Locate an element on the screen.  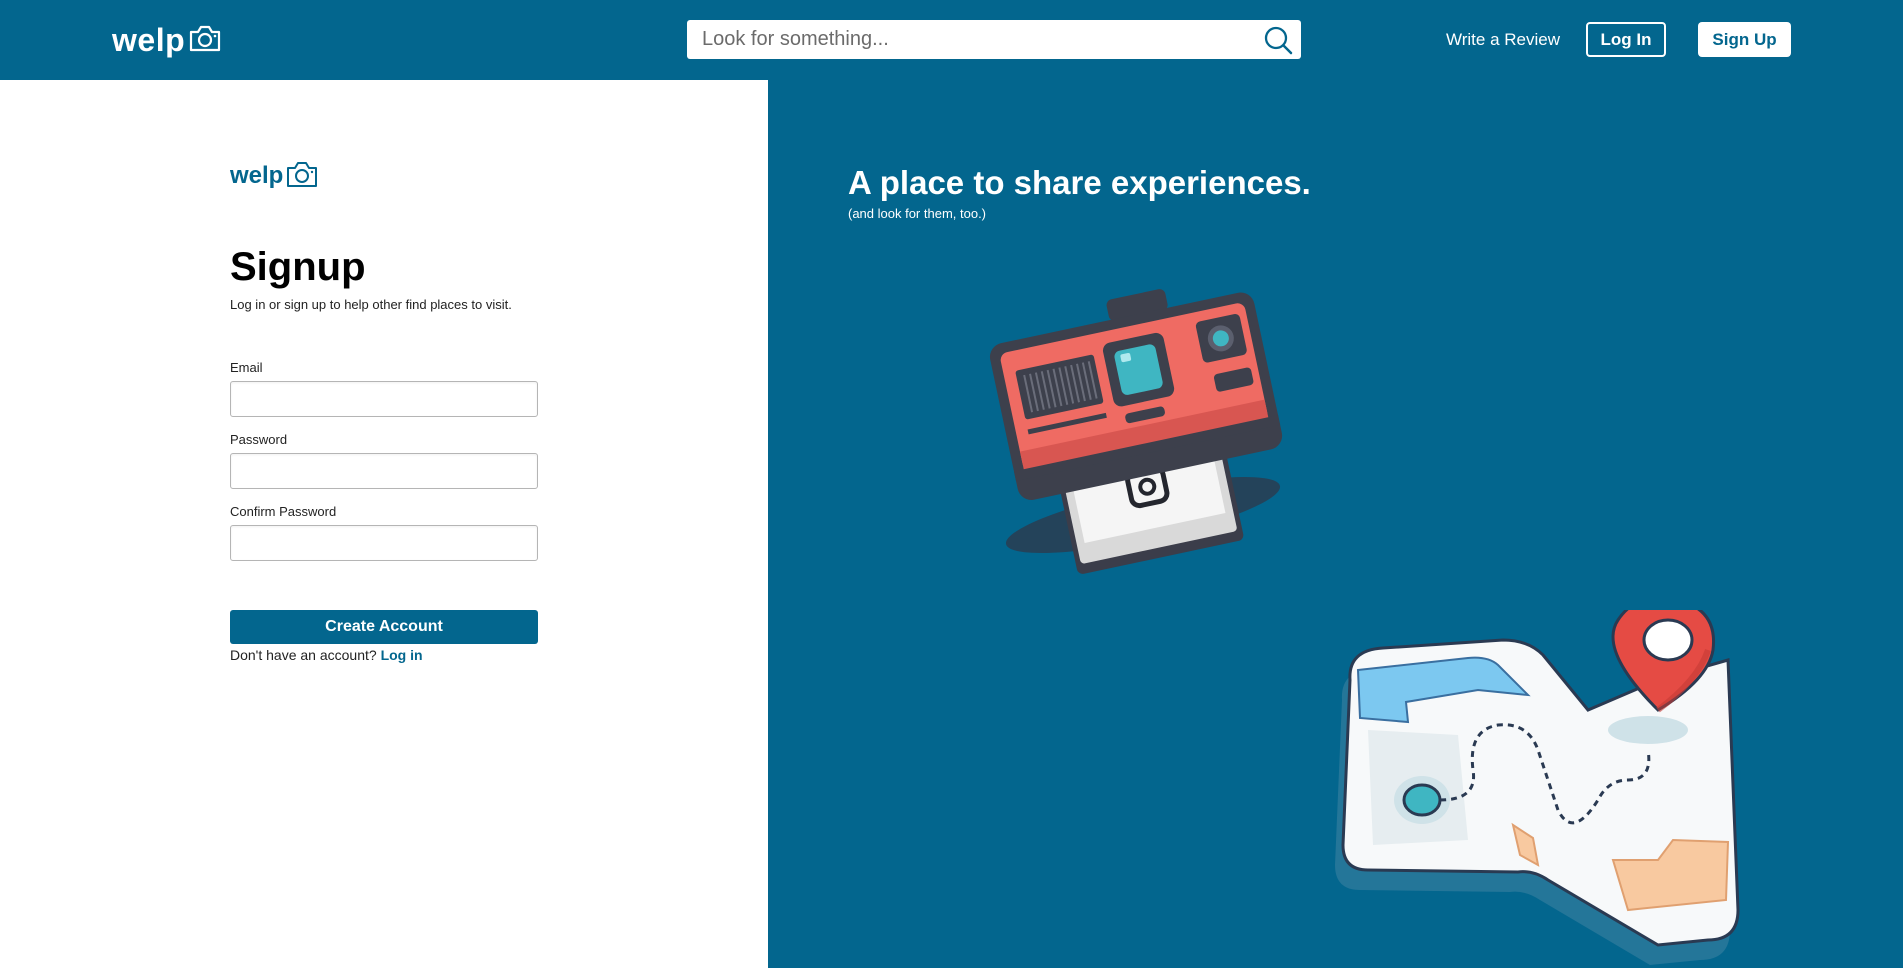
login-link: Log in is located at coordinates (402, 655).